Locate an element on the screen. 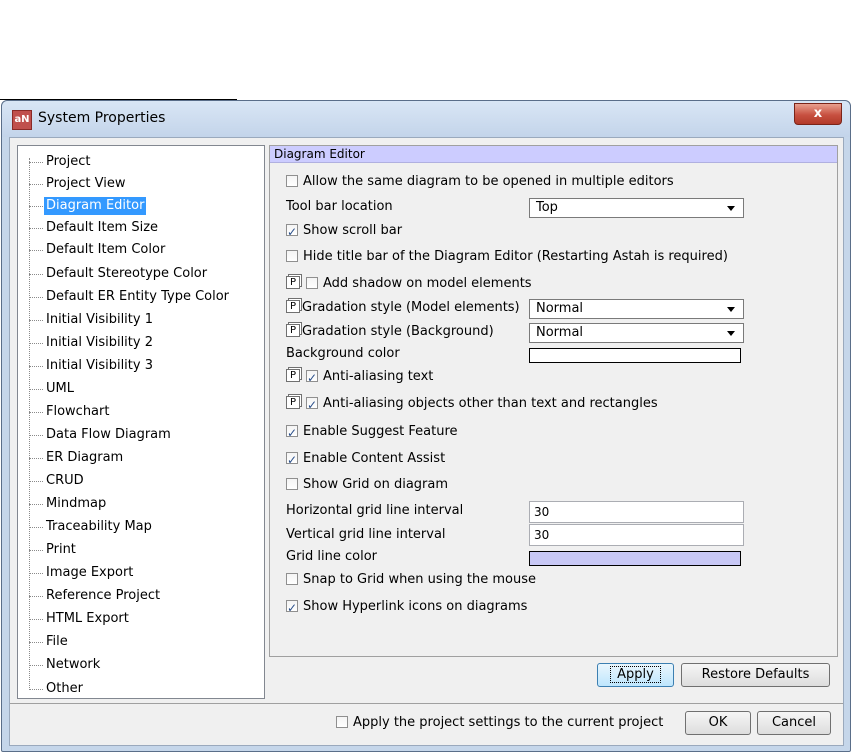  close-icon: x is located at coordinates (818, 113).